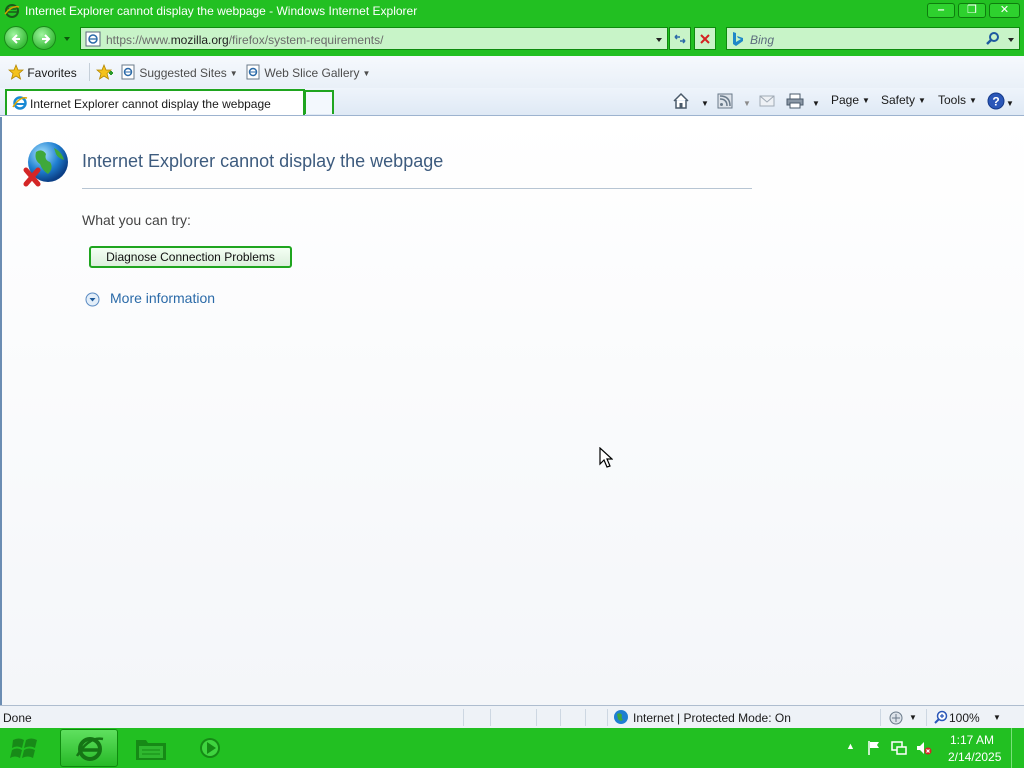 Image resolution: width=1024 pixels, height=768 pixels. I want to click on clock-time: 1:17 AM, so click(972, 740).